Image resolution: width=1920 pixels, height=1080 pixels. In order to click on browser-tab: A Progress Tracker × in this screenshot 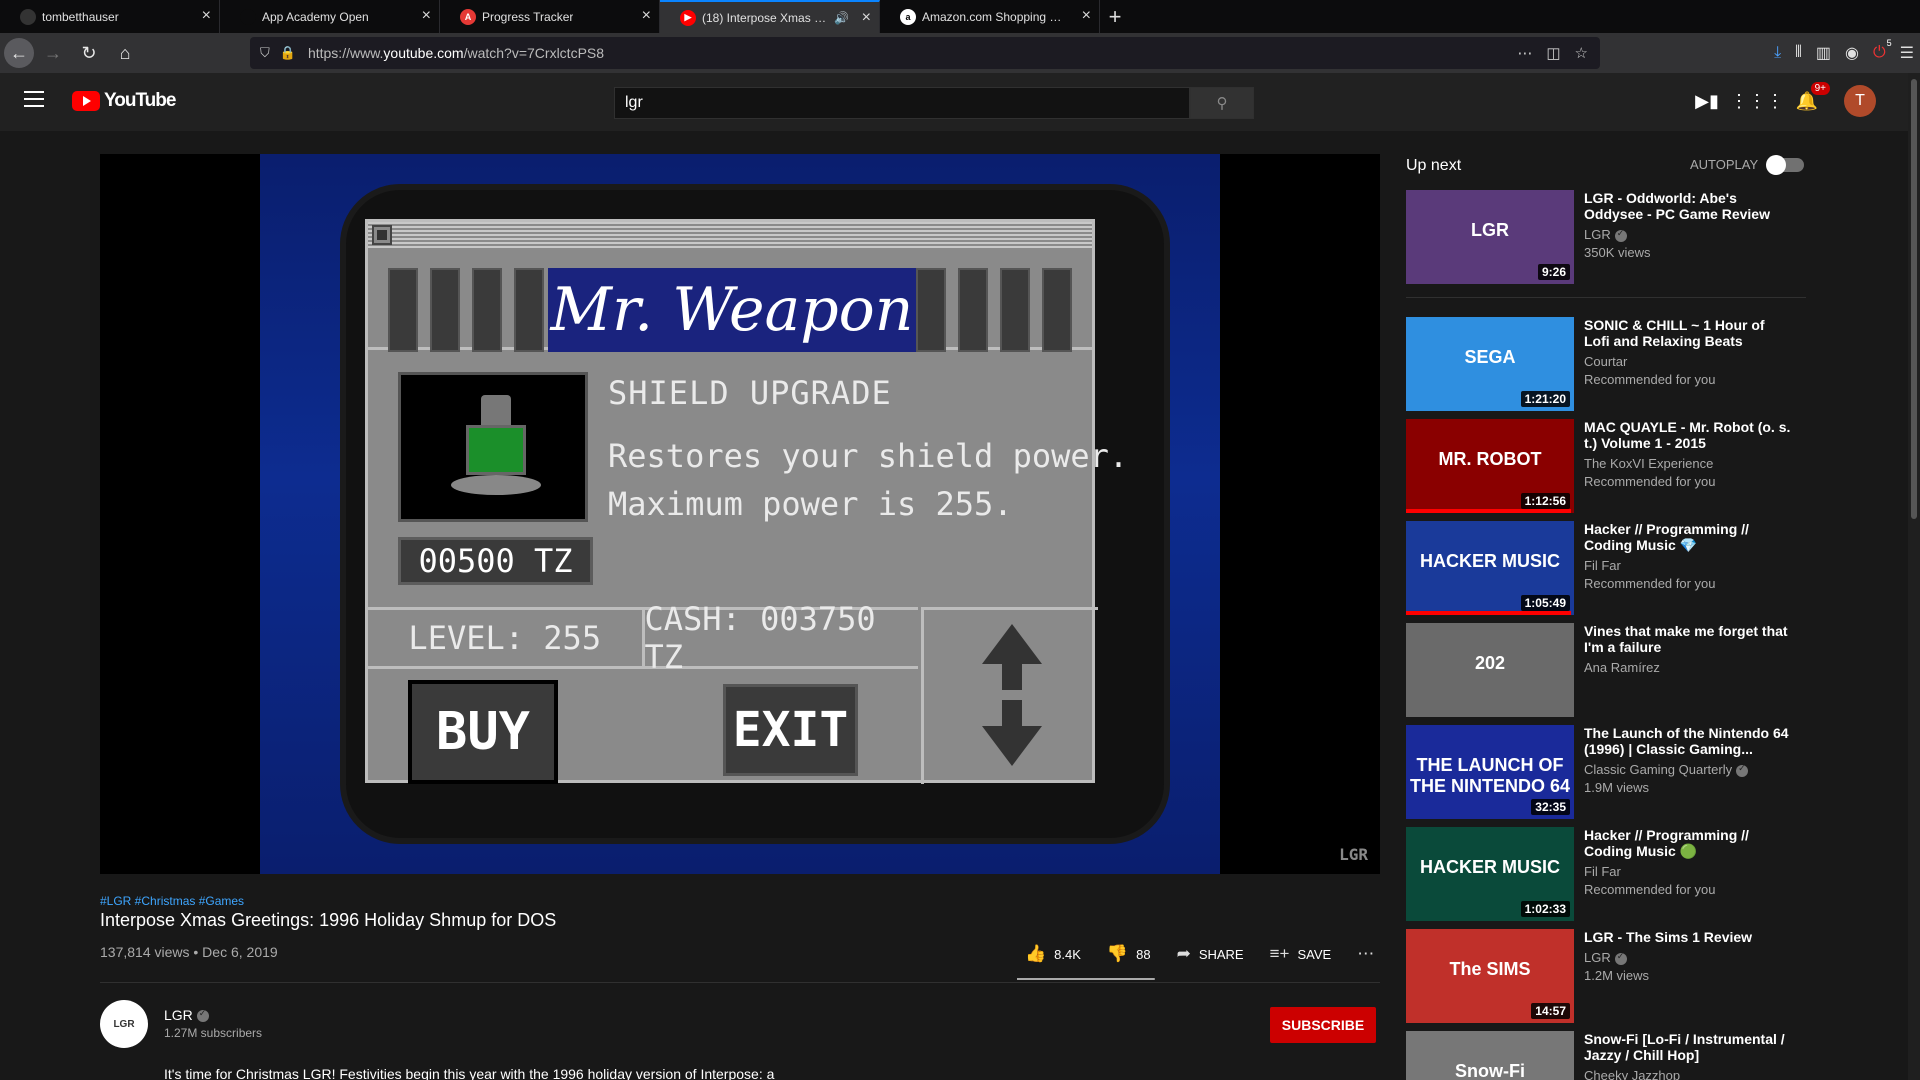, I will do `click(550, 16)`.